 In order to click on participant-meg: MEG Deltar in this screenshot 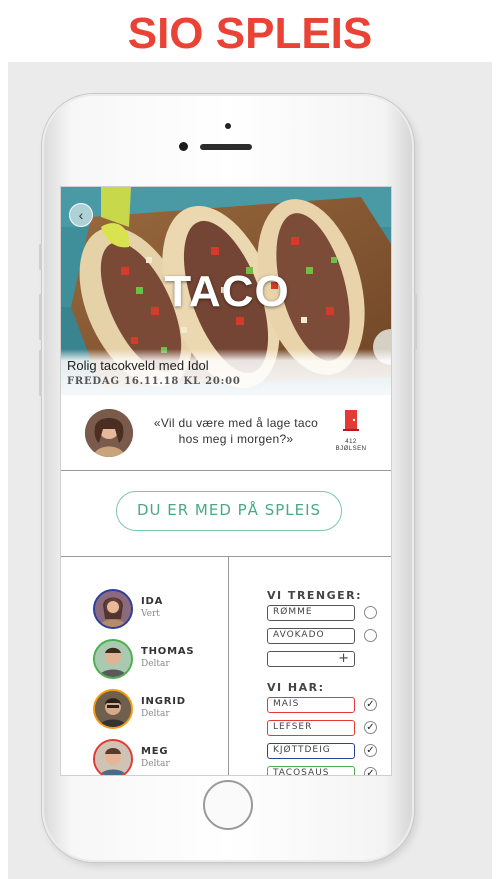, I will do `click(158, 757)`.